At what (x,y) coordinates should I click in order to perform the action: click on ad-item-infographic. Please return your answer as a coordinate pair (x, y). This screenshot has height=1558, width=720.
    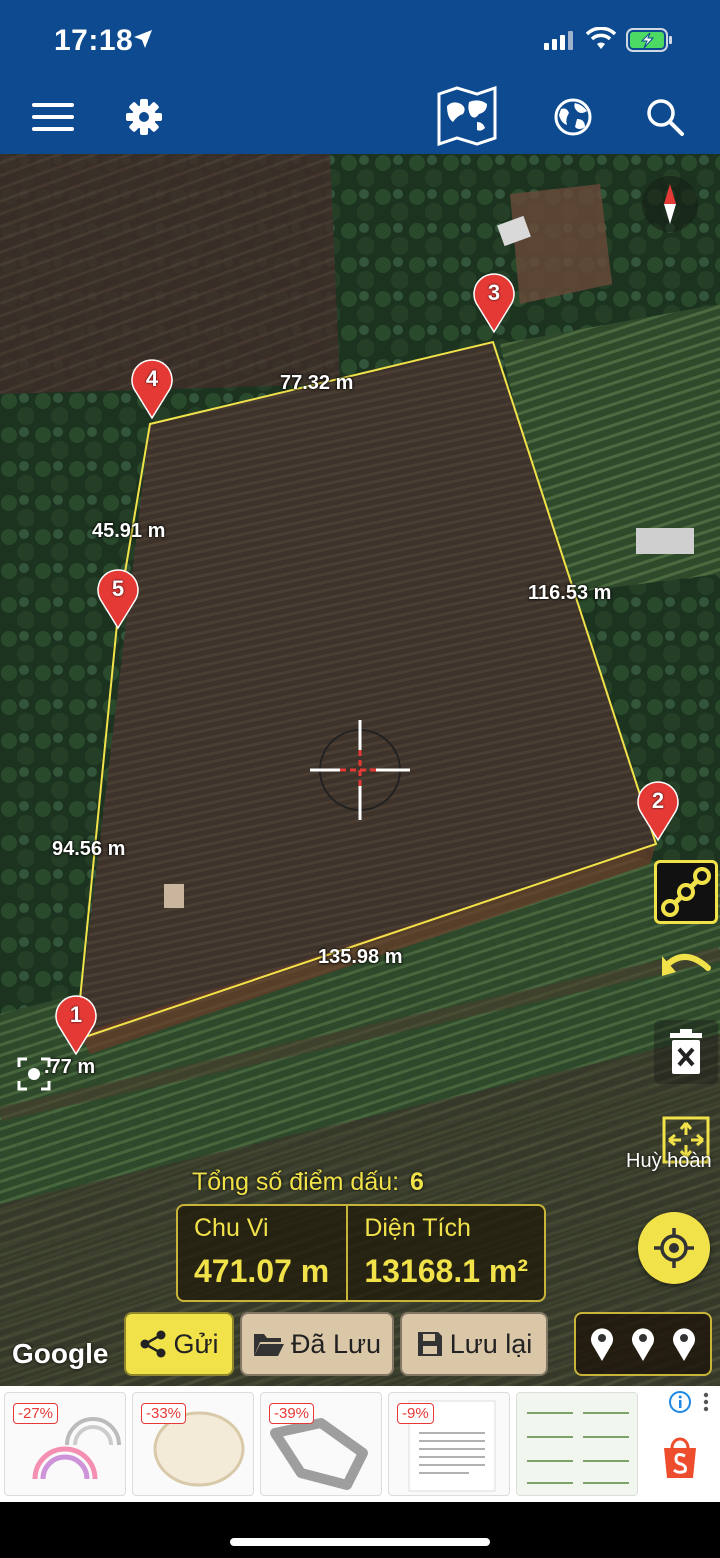
    Looking at the image, I should click on (577, 1444).